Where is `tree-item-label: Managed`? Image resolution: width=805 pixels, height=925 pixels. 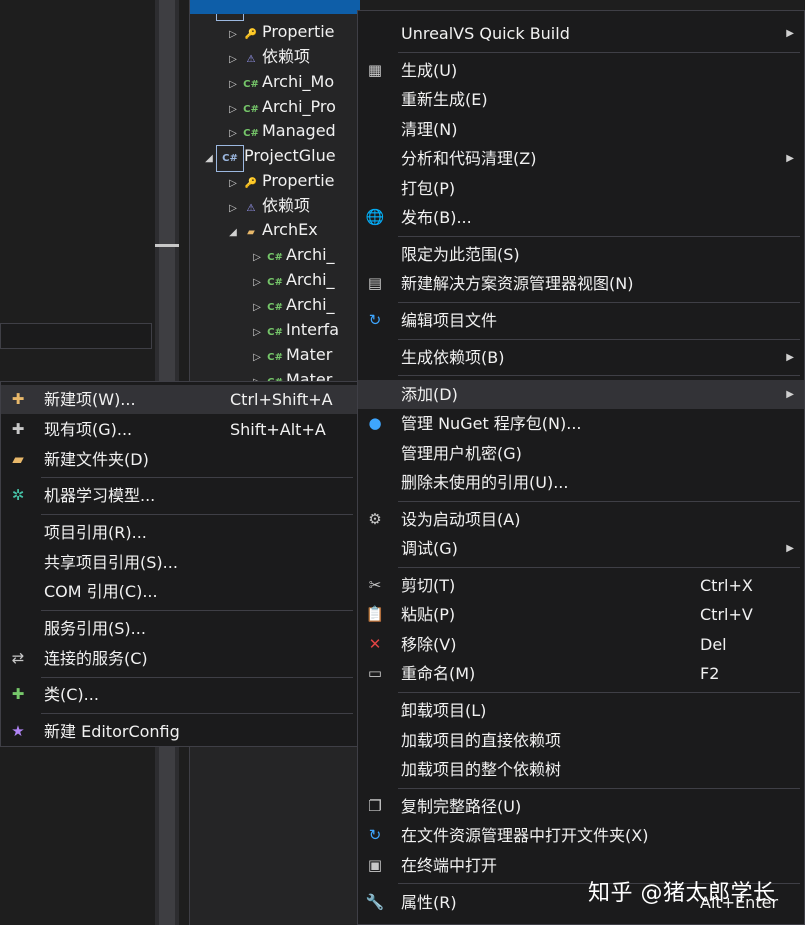 tree-item-label: Managed is located at coordinates (299, 130).